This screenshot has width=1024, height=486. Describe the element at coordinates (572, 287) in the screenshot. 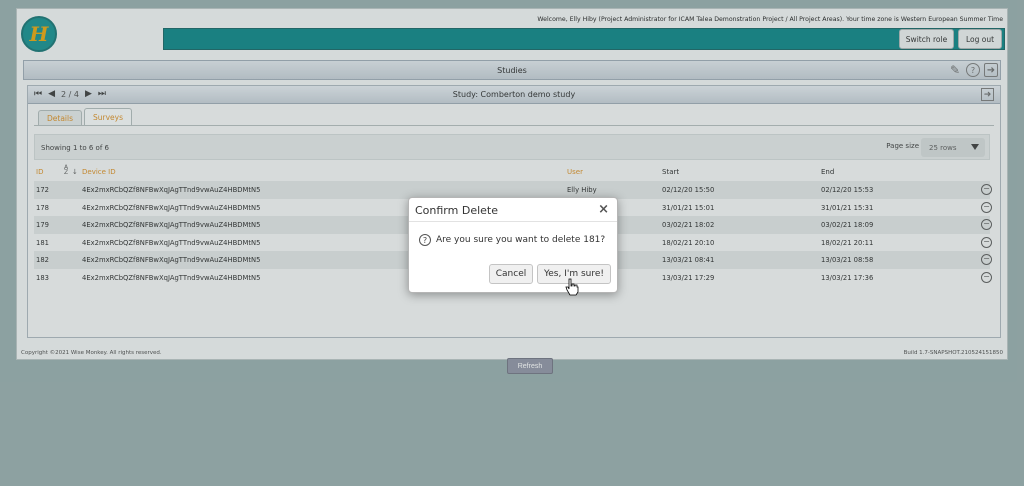

I see `hand-cursor-icon` at that location.